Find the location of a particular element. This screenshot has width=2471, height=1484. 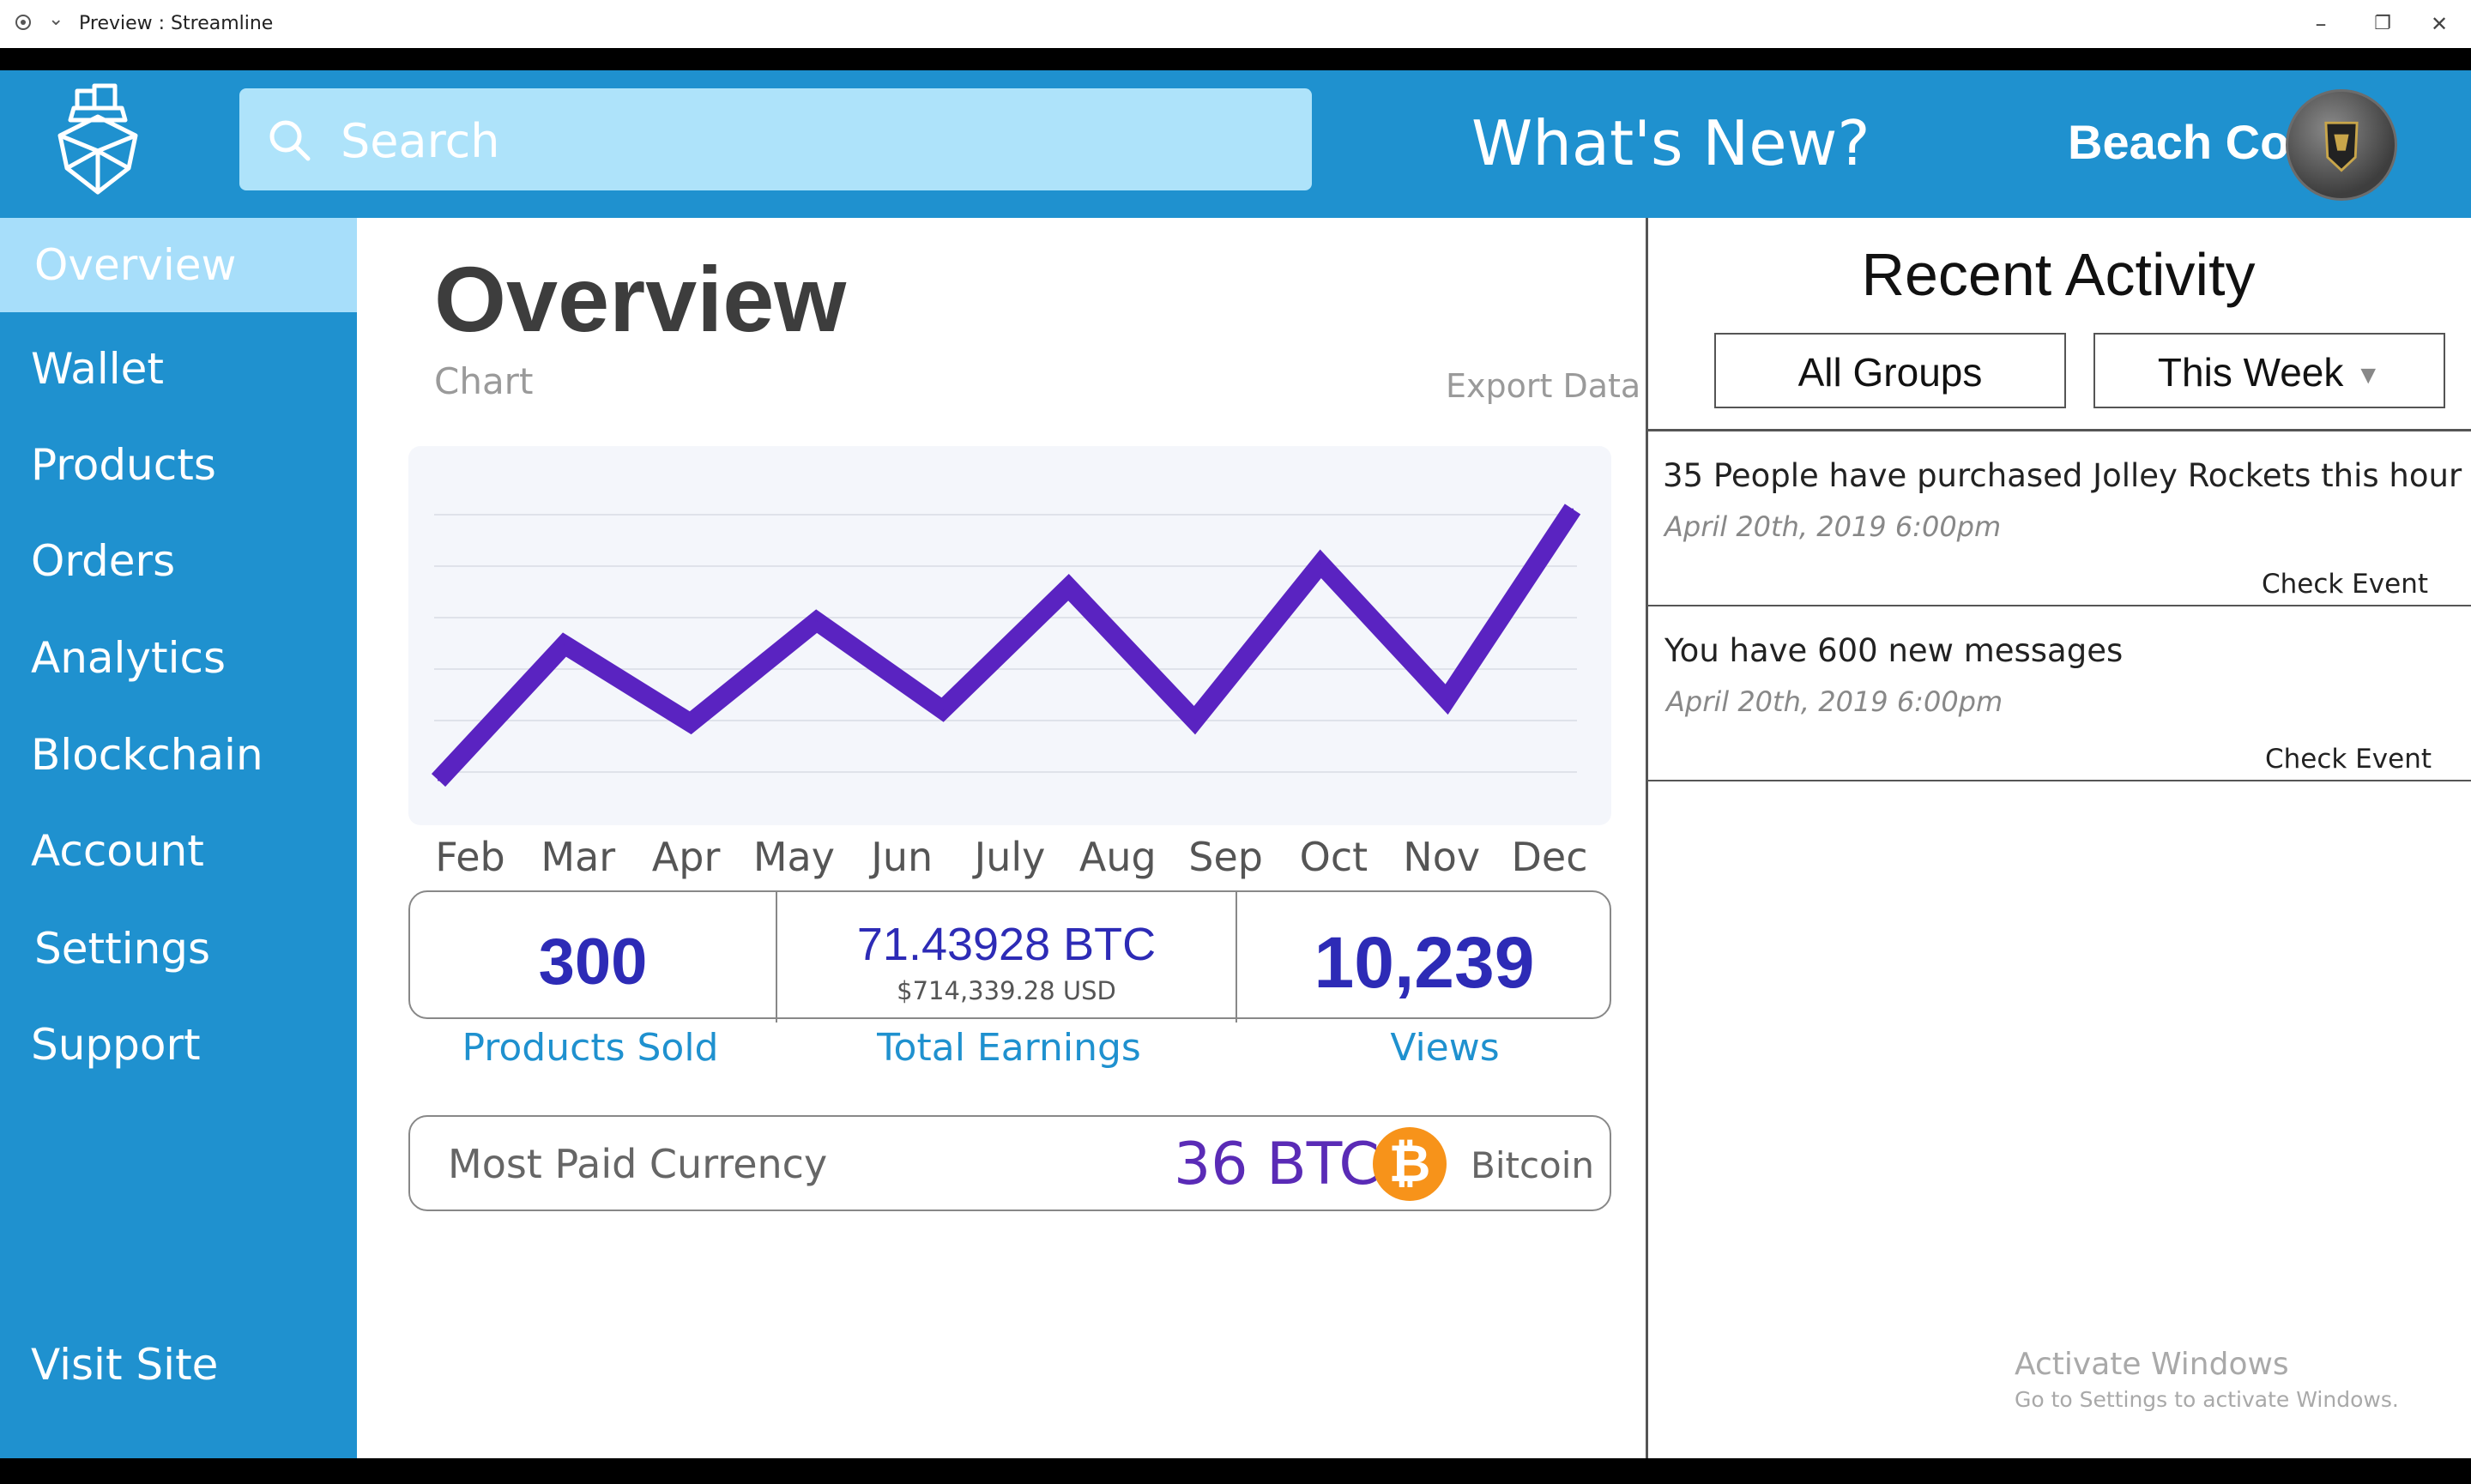

chevron-down-icon: ⌄ is located at coordinates (55, 19).